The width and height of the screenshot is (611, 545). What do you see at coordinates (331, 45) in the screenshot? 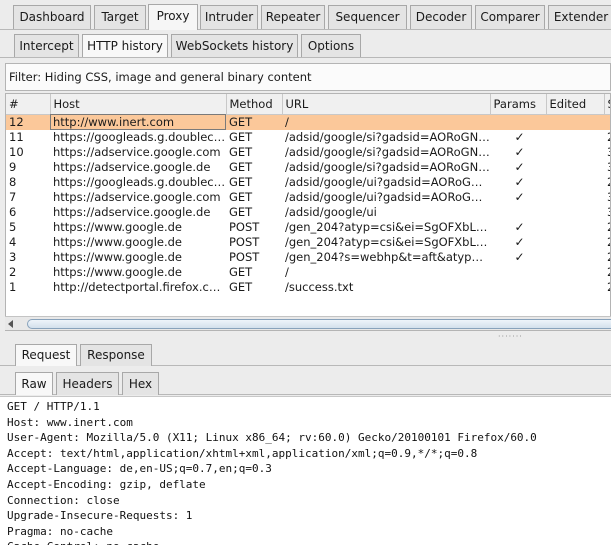
I see `tab-options: Options` at bounding box center [331, 45].